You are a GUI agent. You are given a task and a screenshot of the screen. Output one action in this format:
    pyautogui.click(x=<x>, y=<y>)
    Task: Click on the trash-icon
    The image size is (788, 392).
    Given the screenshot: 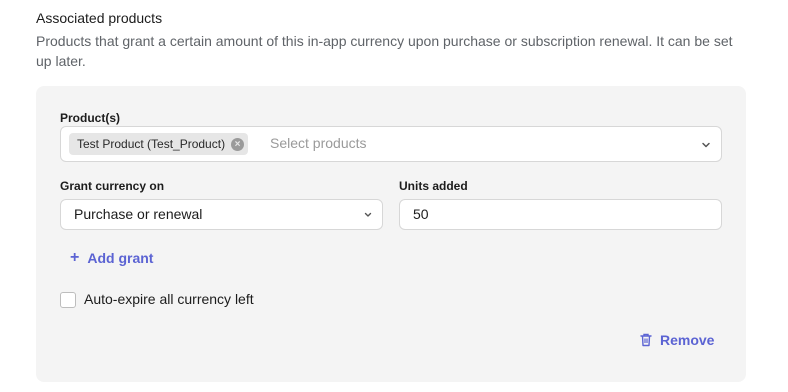 What is the action you would take?
    pyautogui.click(x=646, y=340)
    